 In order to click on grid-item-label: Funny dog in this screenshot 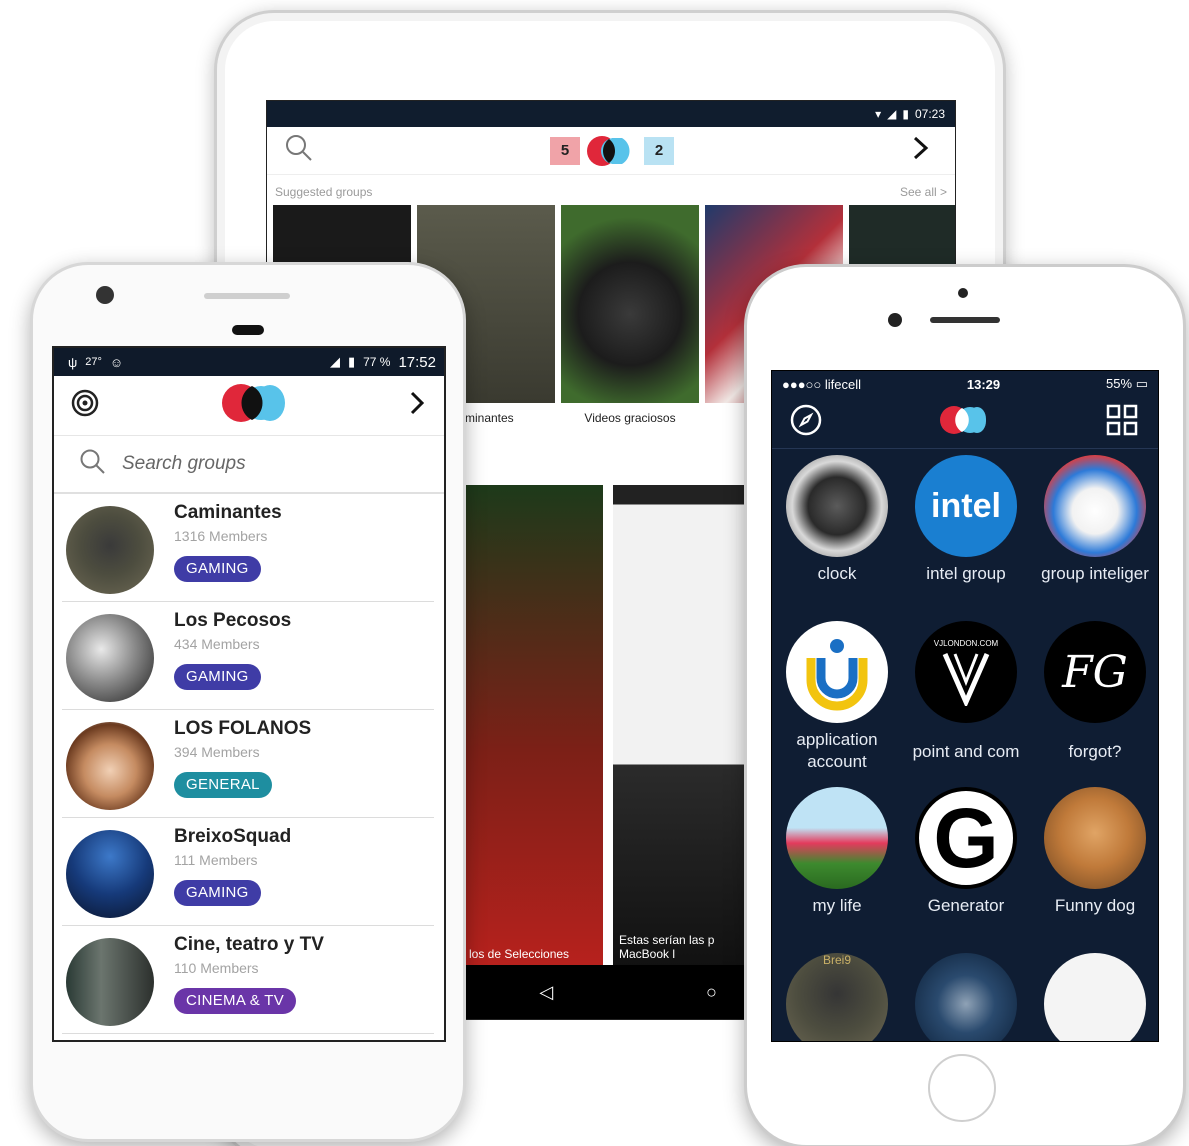, I will do `click(1095, 905)`.